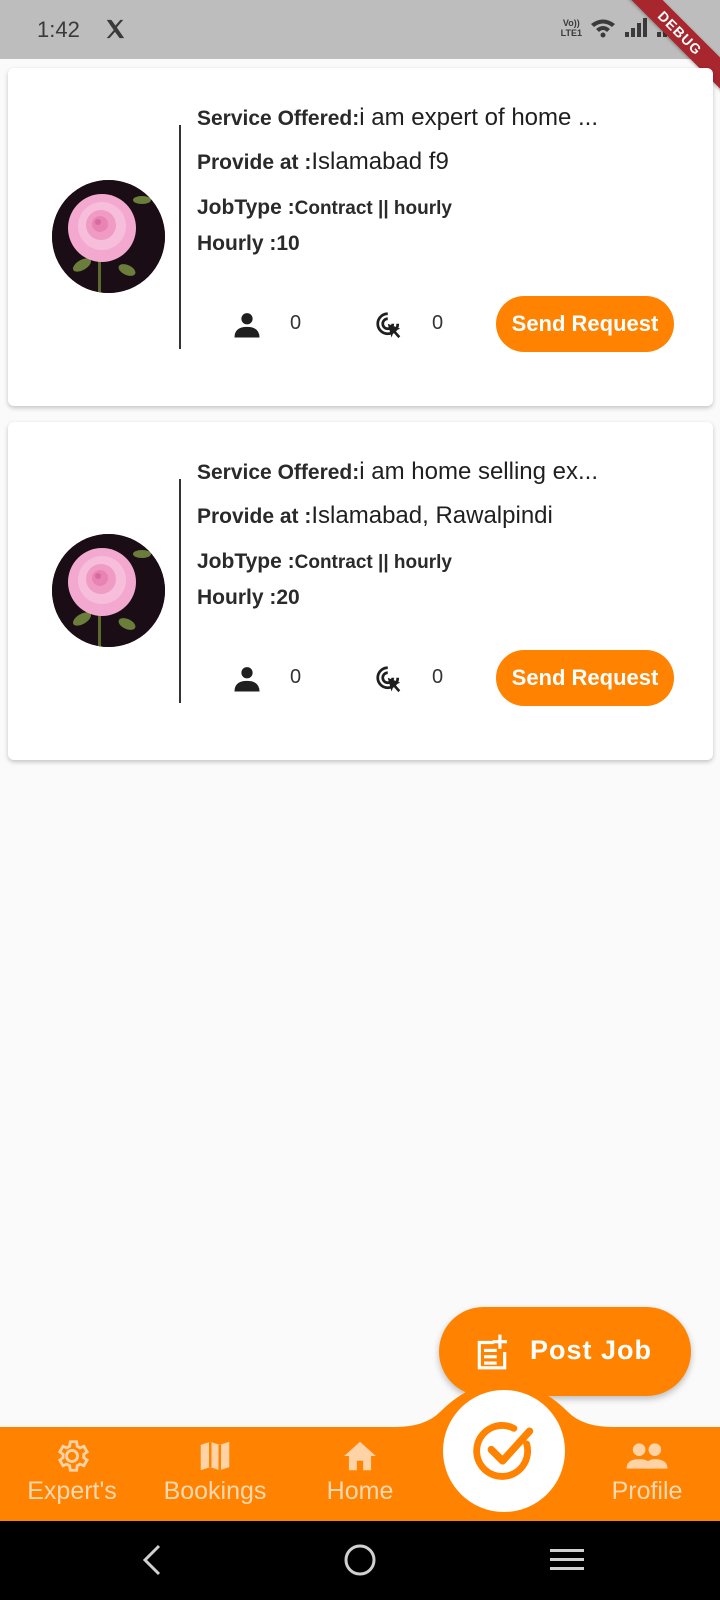  I want to click on back-icon, so click(152, 1560).